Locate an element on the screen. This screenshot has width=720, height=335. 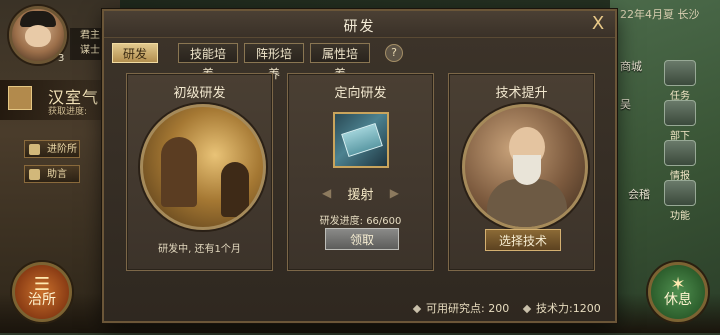
research-progress: 研发进度: 66/600 is located at coordinates (360, 219).